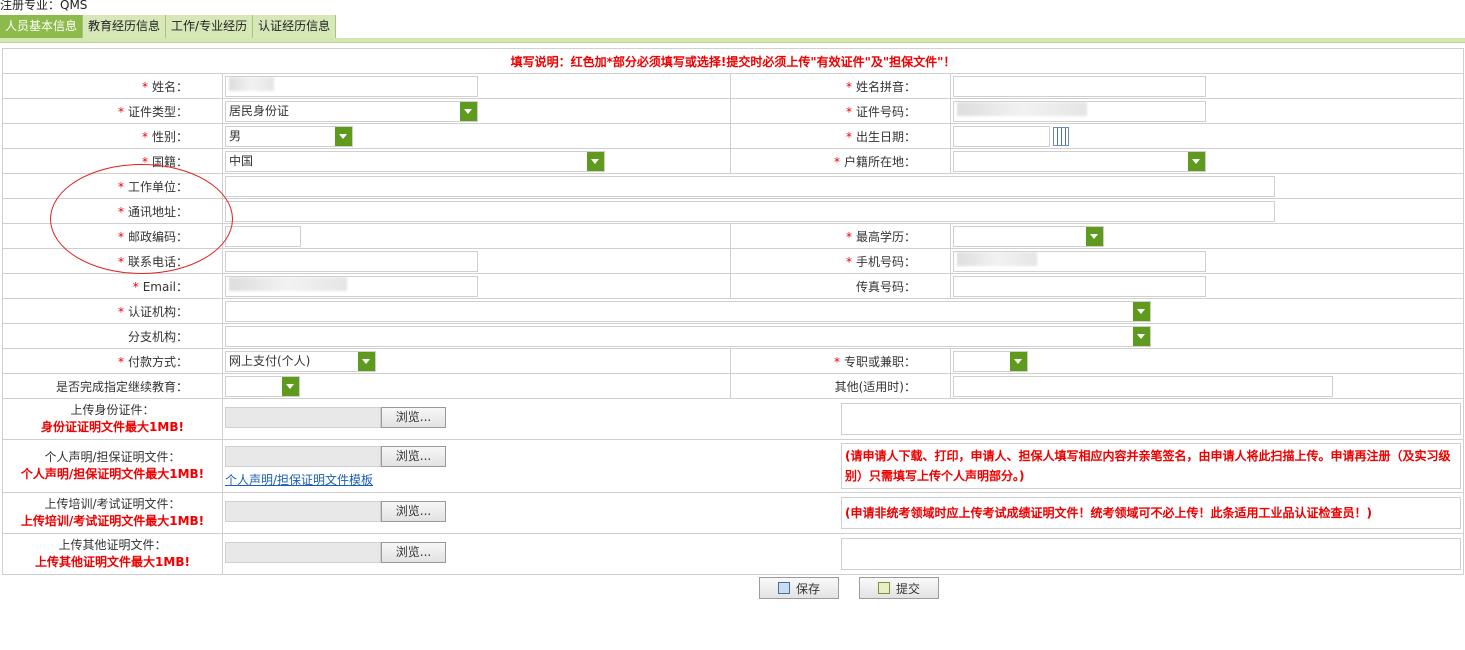 The height and width of the screenshot is (650, 1465). What do you see at coordinates (732, 40) in the screenshot?
I see `tab-underline` at bounding box center [732, 40].